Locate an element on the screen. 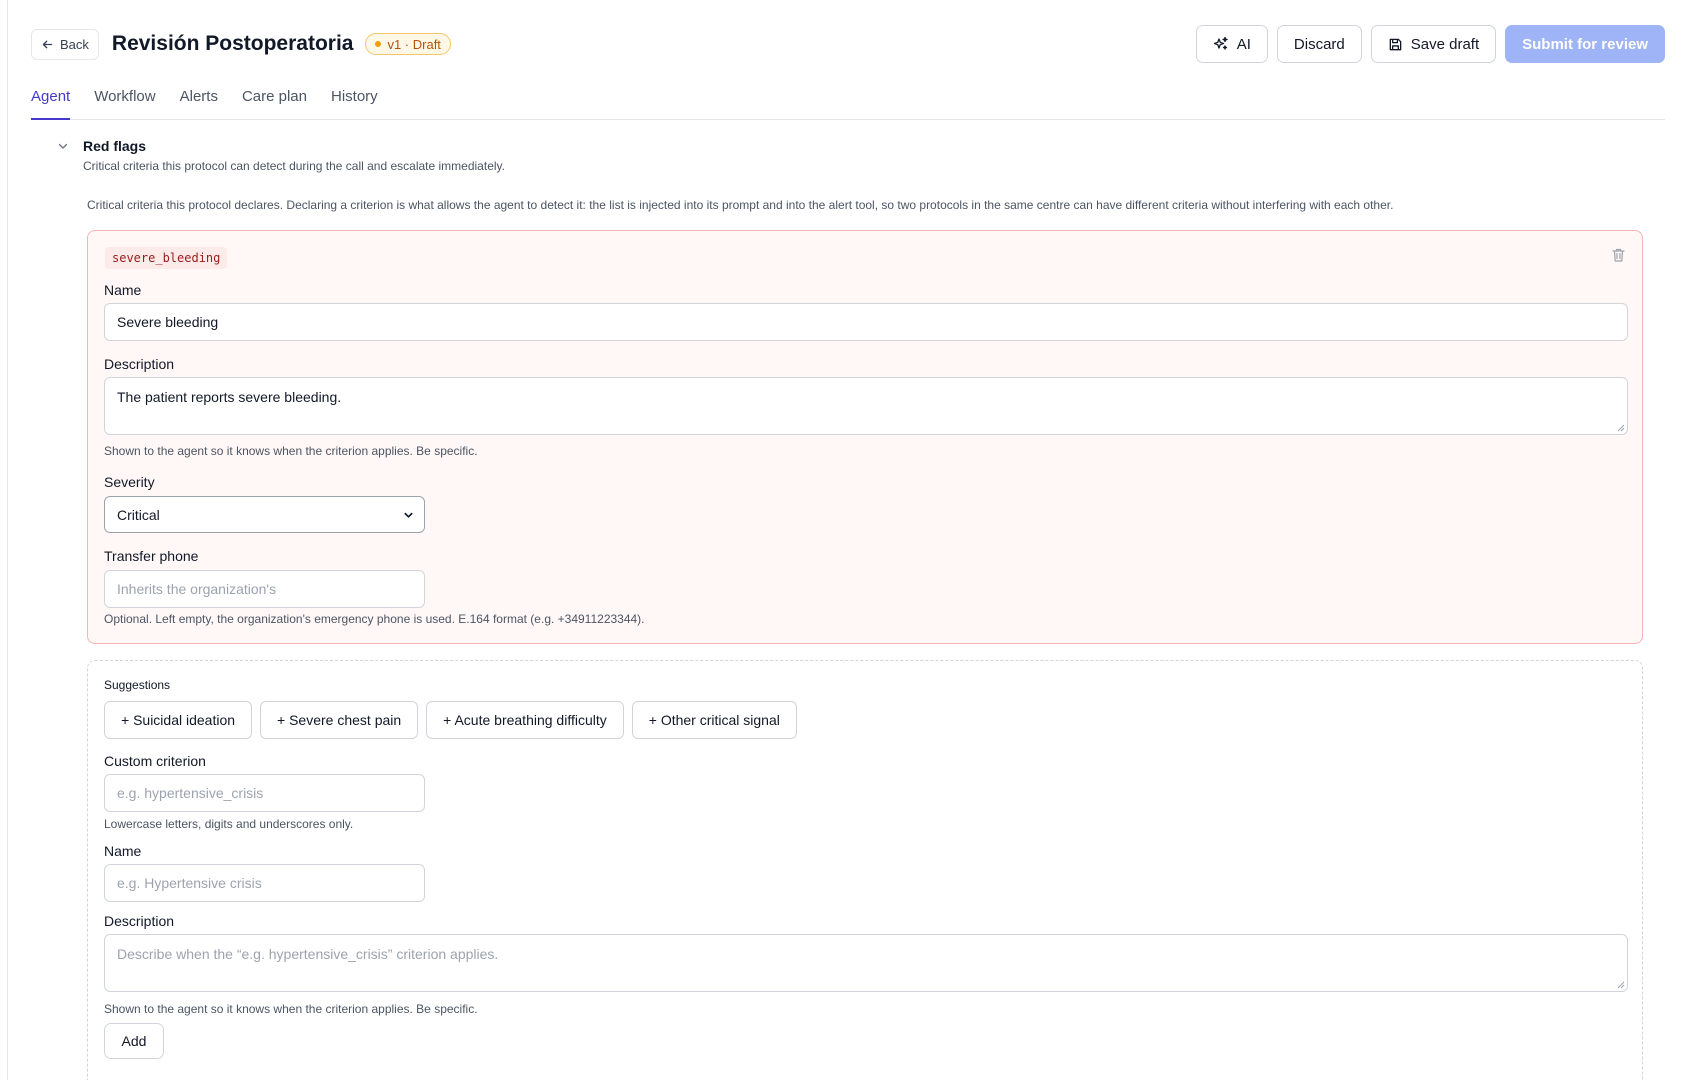  suggestion-chip: + Severe chest pain is located at coordinates (339, 720).